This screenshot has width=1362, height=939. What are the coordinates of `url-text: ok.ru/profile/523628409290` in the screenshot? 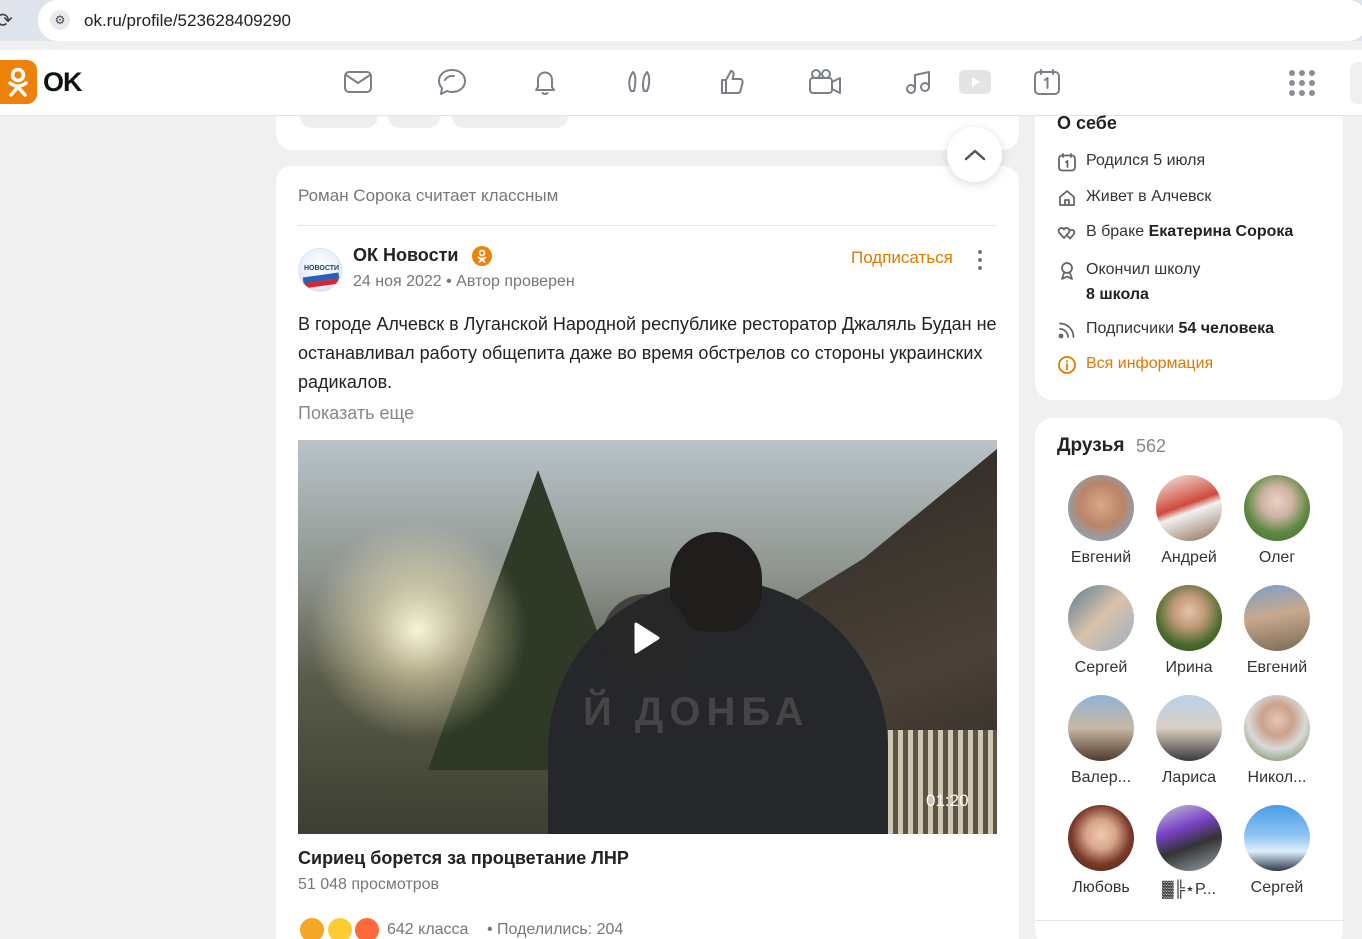 It's located at (187, 21).